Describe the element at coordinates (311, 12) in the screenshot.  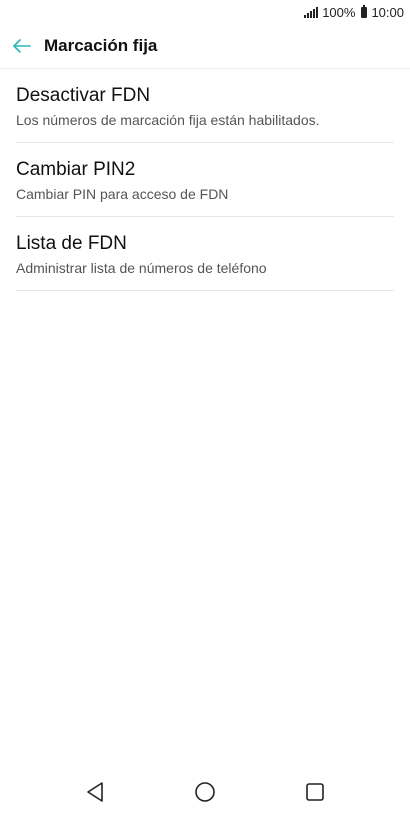
I see `signal-icon` at that location.